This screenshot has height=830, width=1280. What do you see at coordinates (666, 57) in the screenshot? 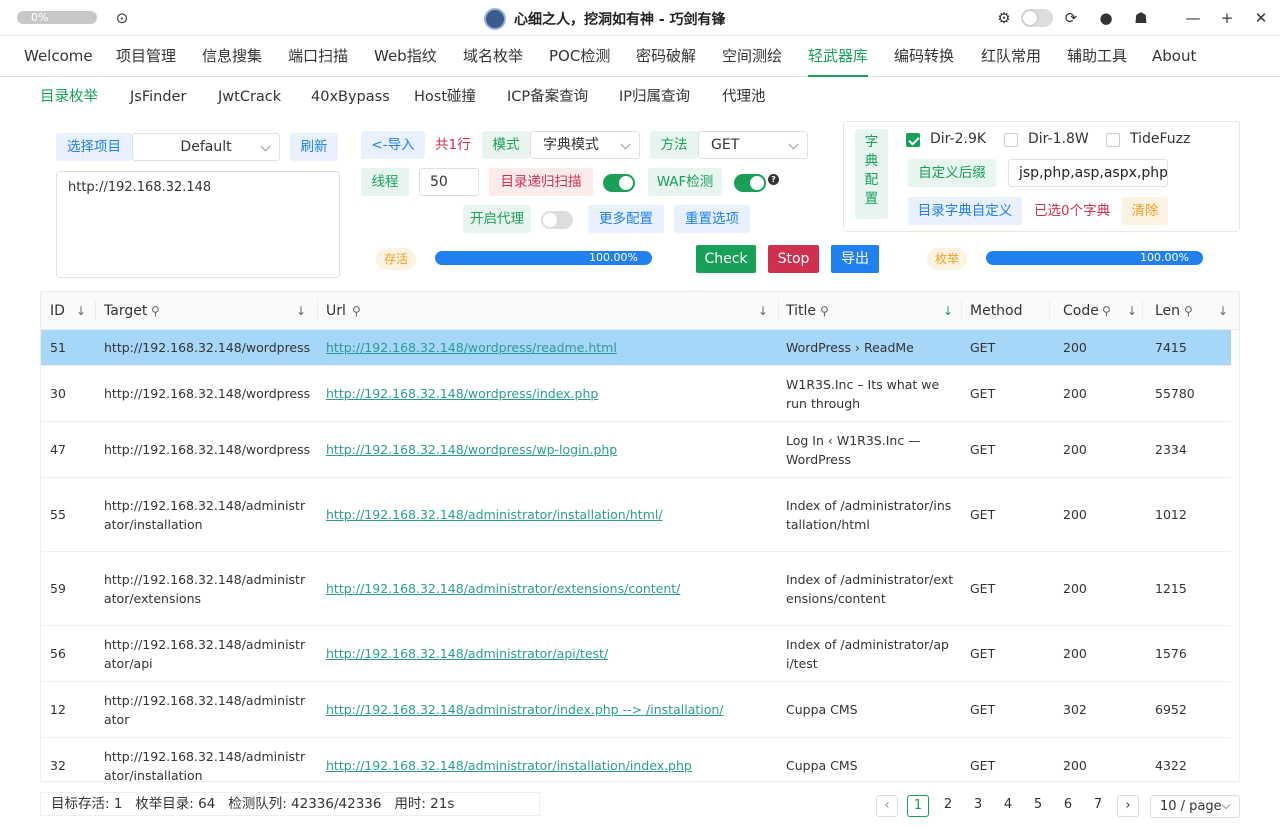
I see `menu-password: 密码破解` at bounding box center [666, 57].